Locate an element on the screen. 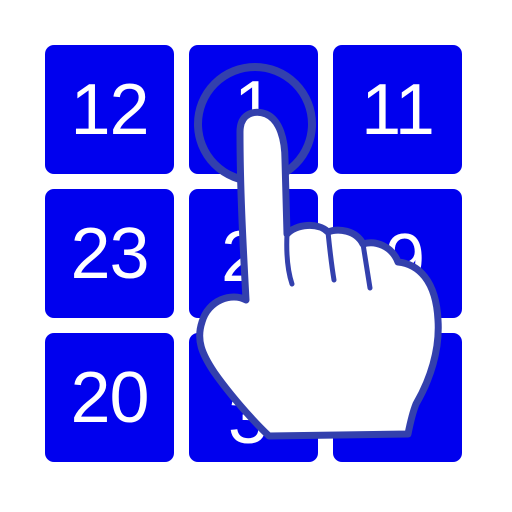 This screenshot has width=512, height=512. number-tile: 12 is located at coordinates (109, 109).